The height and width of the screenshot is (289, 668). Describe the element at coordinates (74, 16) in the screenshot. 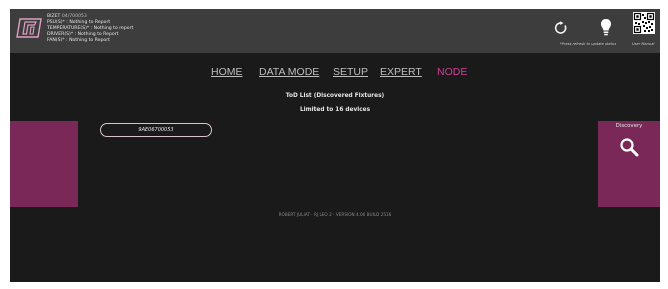

I see `serial-value: 04/700053` at that location.